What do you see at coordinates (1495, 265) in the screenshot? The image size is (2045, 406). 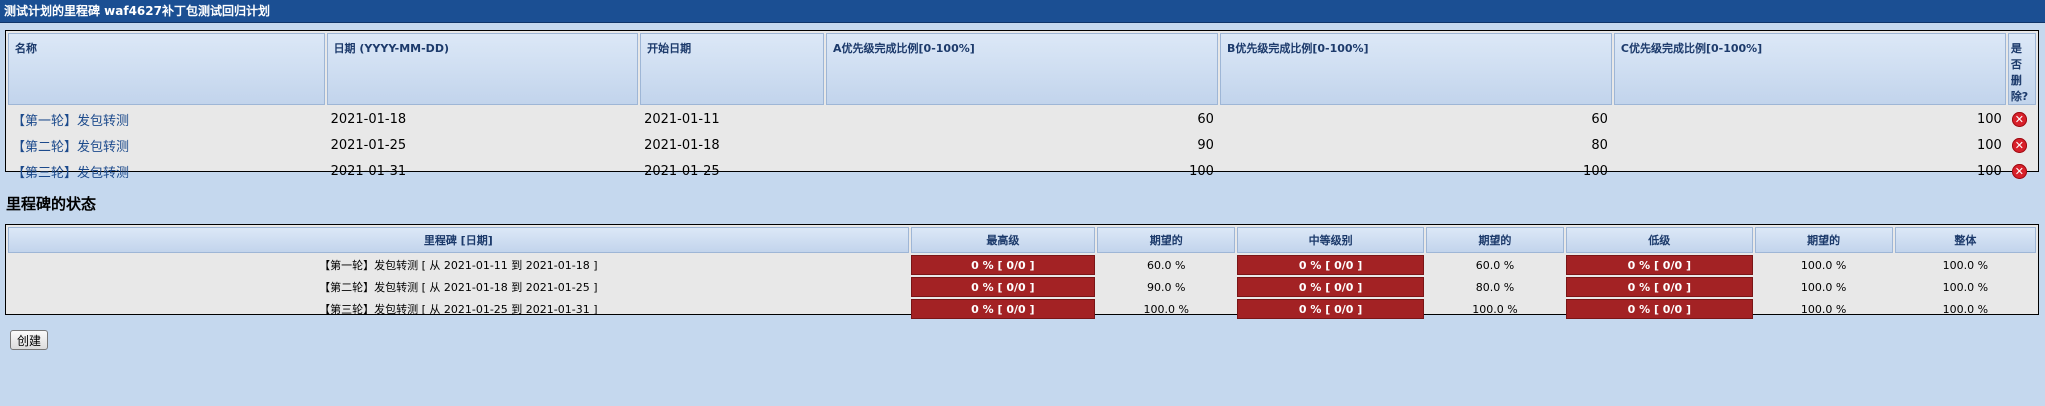 I see `status-medium-expected: 60.0 %` at bounding box center [1495, 265].